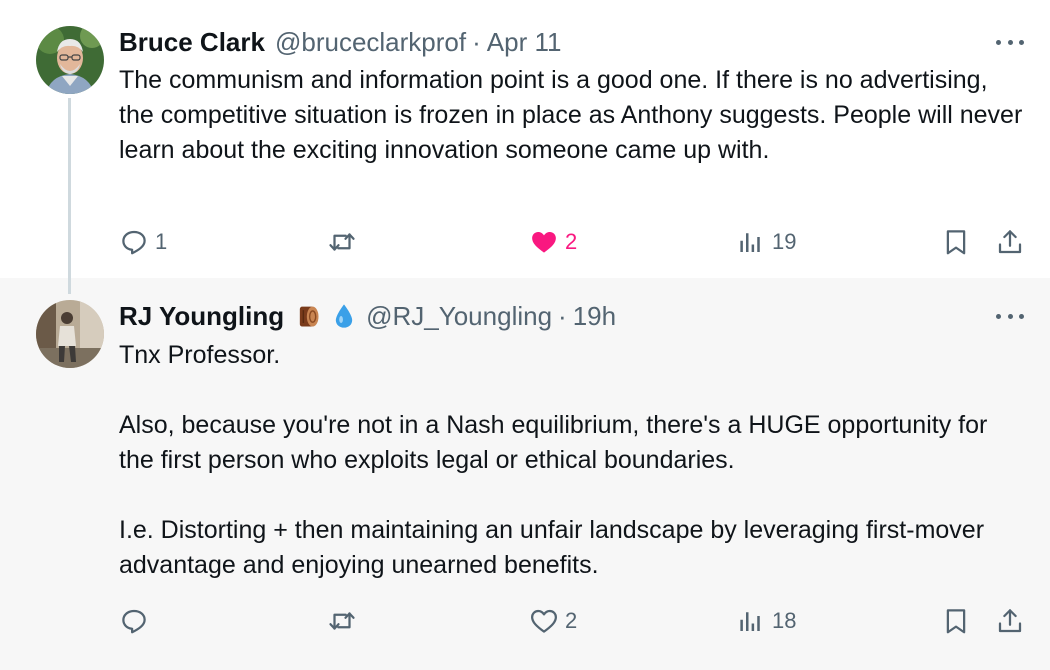 Image resolution: width=1050 pixels, height=670 pixels. What do you see at coordinates (161, 241) in the screenshot?
I see `reply-count: 1` at bounding box center [161, 241].